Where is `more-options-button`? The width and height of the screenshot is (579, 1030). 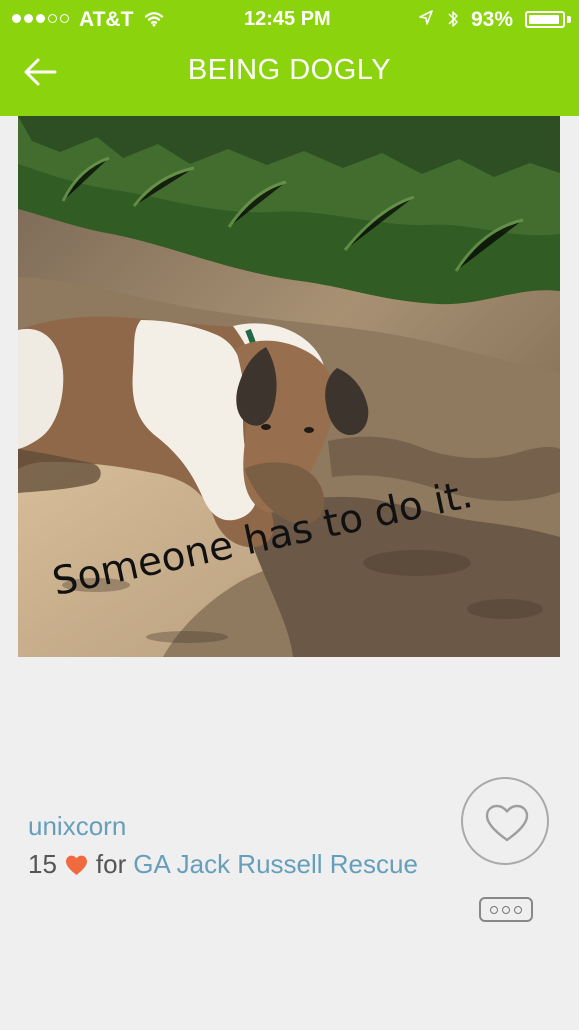
more-options-button is located at coordinates (506, 909).